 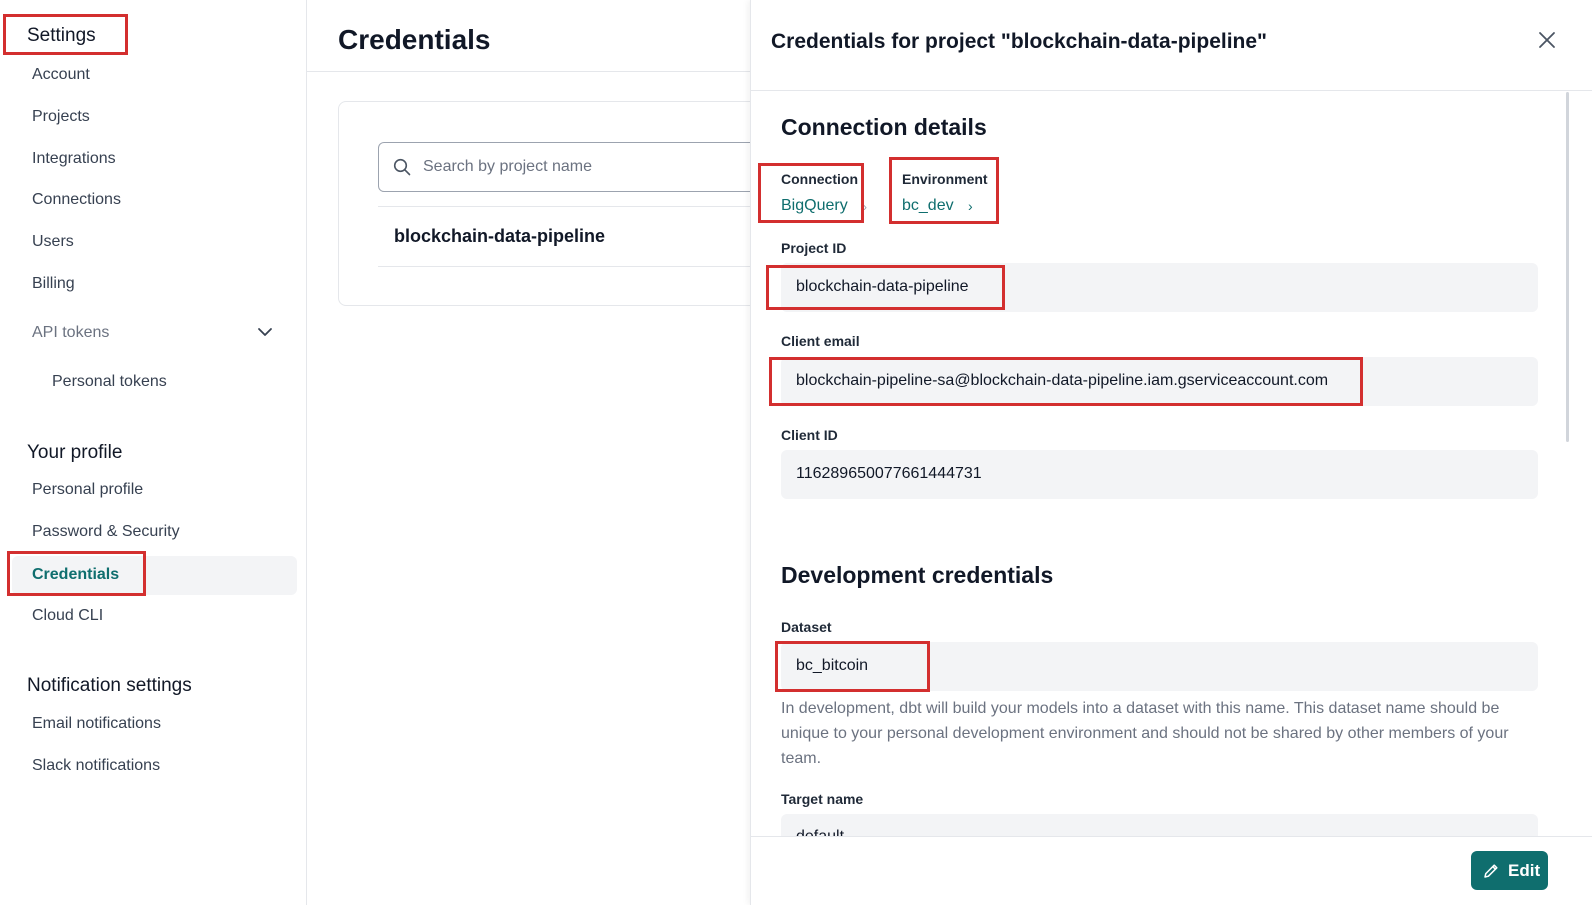 What do you see at coordinates (882, 286) in the screenshot?
I see `project-id-value: blockchain-data-pipeline` at bounding box center [882, 286].